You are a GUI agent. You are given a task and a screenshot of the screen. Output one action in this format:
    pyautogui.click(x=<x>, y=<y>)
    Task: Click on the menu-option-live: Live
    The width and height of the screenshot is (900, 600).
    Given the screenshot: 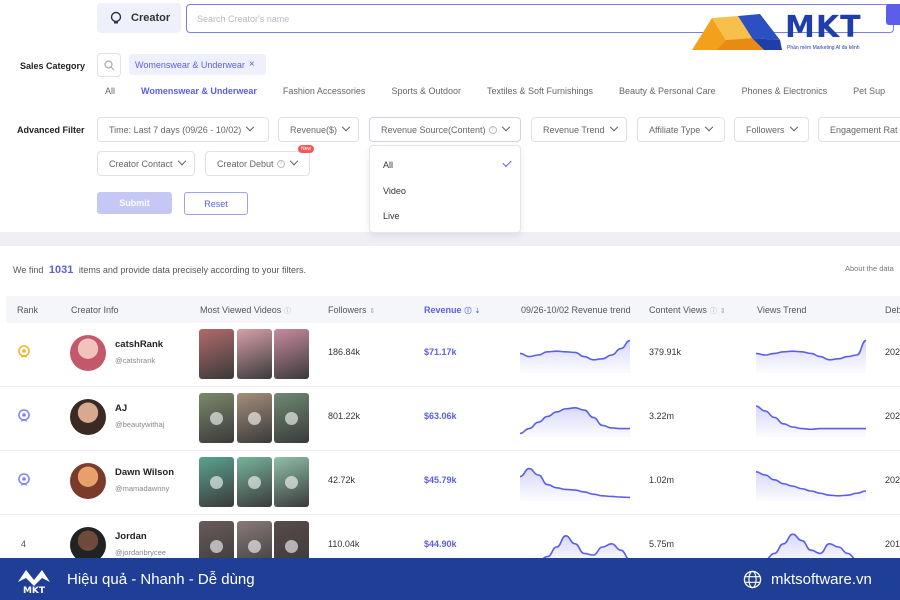 What is the action you would take?
    pyautogui.click(x=391, y=216)
    